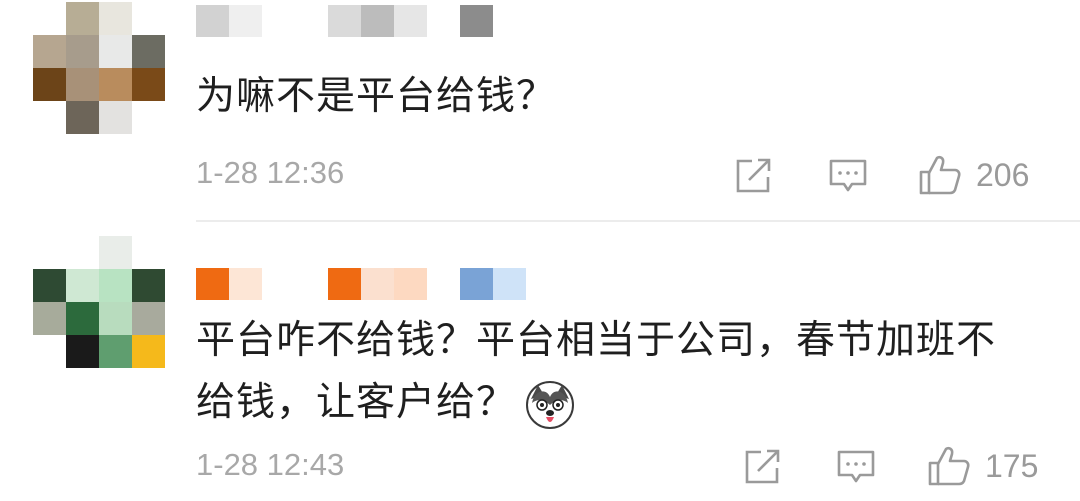 The height and width of the screenshot is (501, 1080). Describe the element at coordinates (626, 403) in the screenshot. I see `comment-text-line-2: 给钱，让客户给？` at that location.